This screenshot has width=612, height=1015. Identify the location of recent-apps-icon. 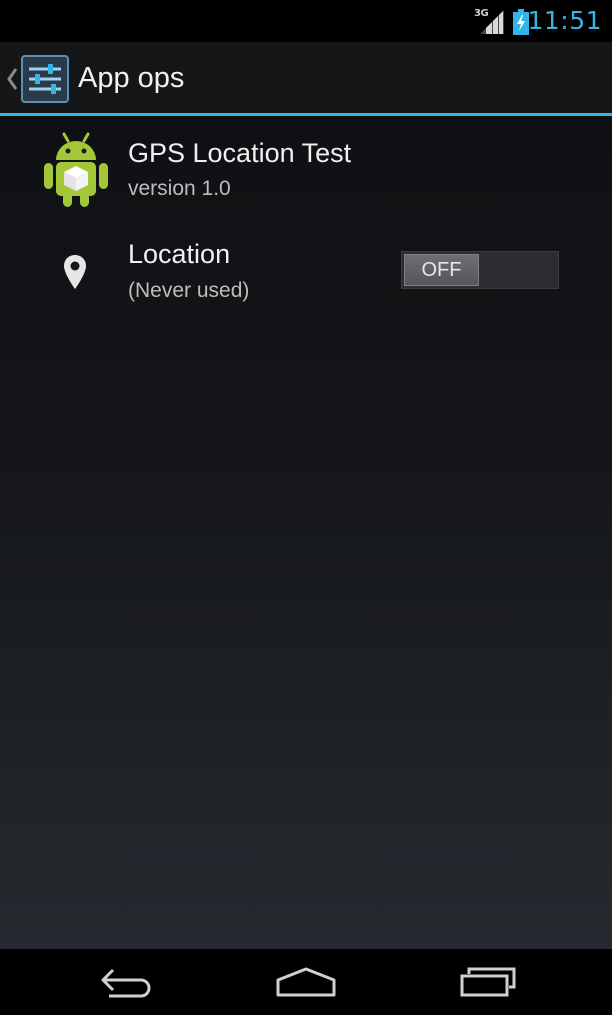
(488, 982).